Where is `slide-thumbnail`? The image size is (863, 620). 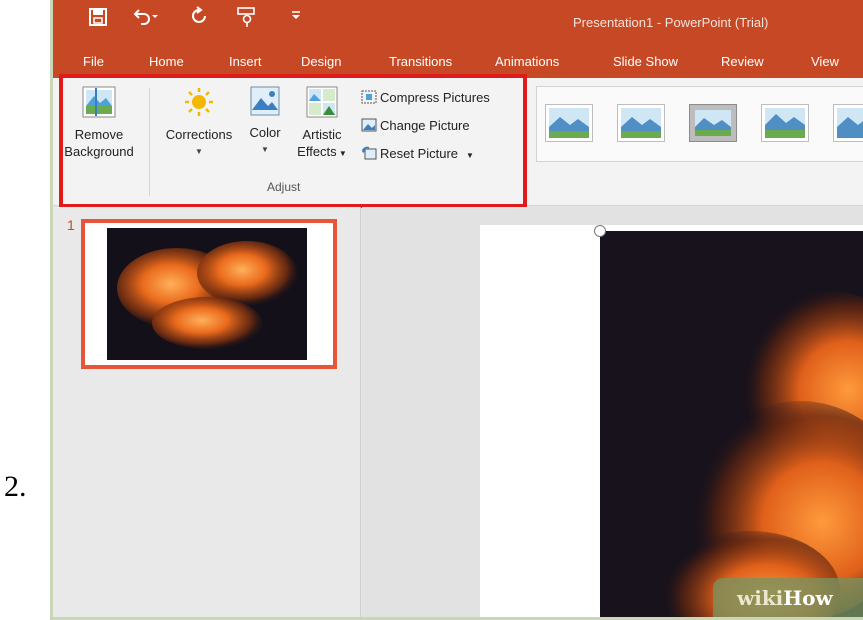
slide-thumbnail is located at coordinates (209, 294).